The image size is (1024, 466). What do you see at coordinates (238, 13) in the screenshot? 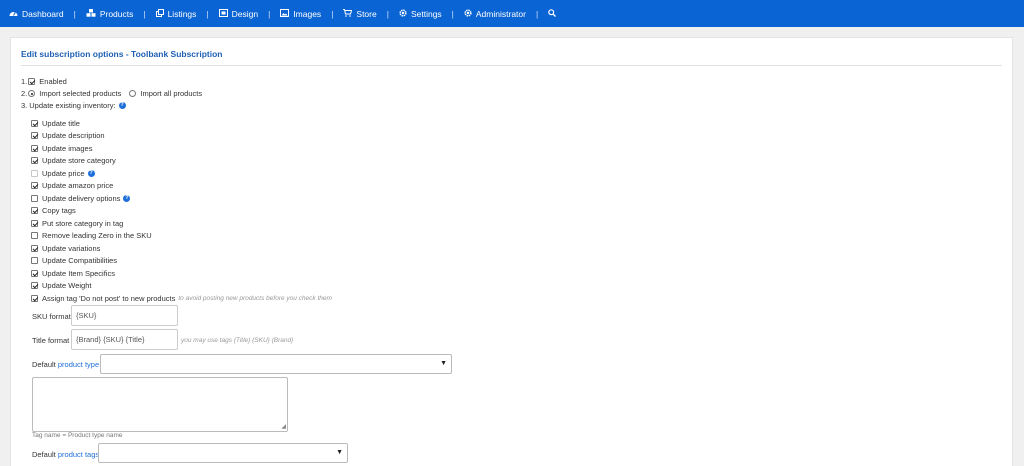
I see `nav-design: Design` at bounding box center [238, 13].